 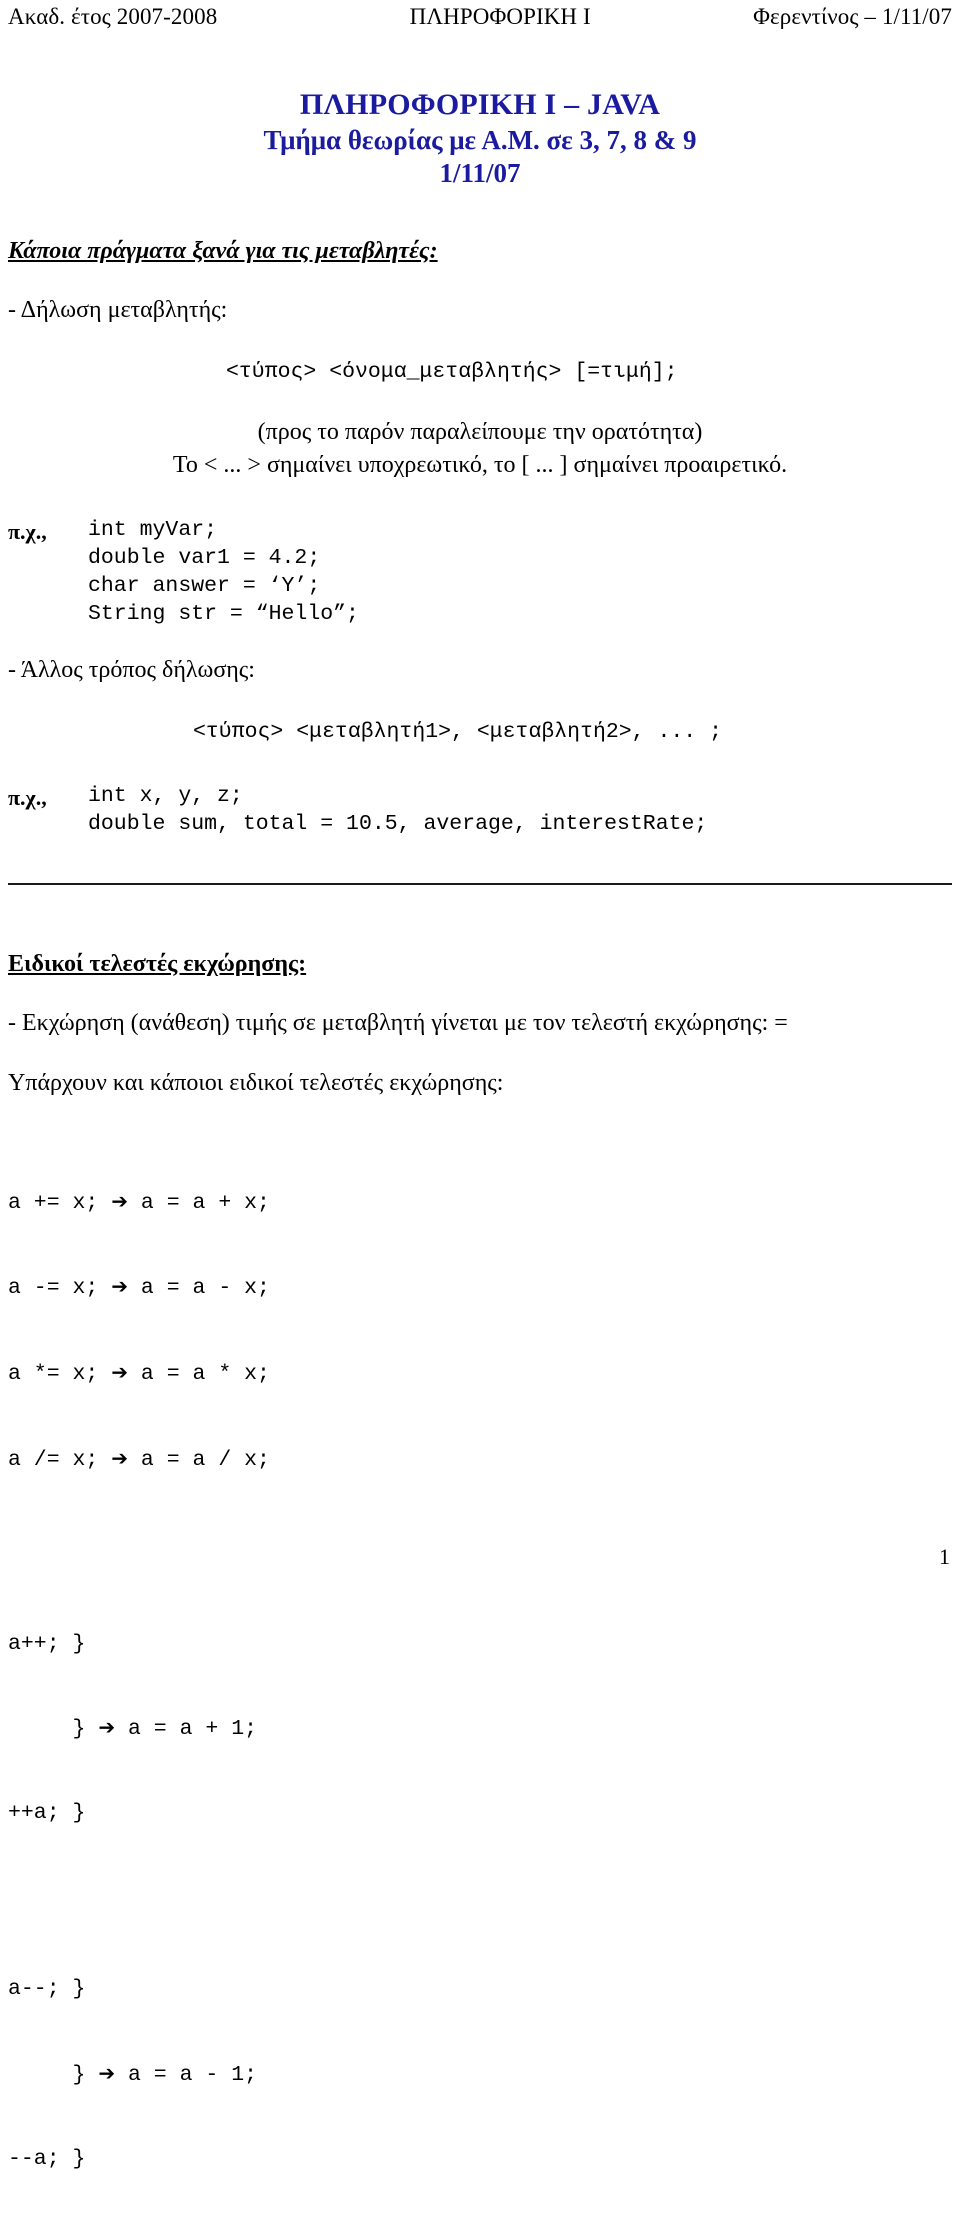 I want to click on compound-op-right-1: a = a - x;, so click(x=205, y=1288).